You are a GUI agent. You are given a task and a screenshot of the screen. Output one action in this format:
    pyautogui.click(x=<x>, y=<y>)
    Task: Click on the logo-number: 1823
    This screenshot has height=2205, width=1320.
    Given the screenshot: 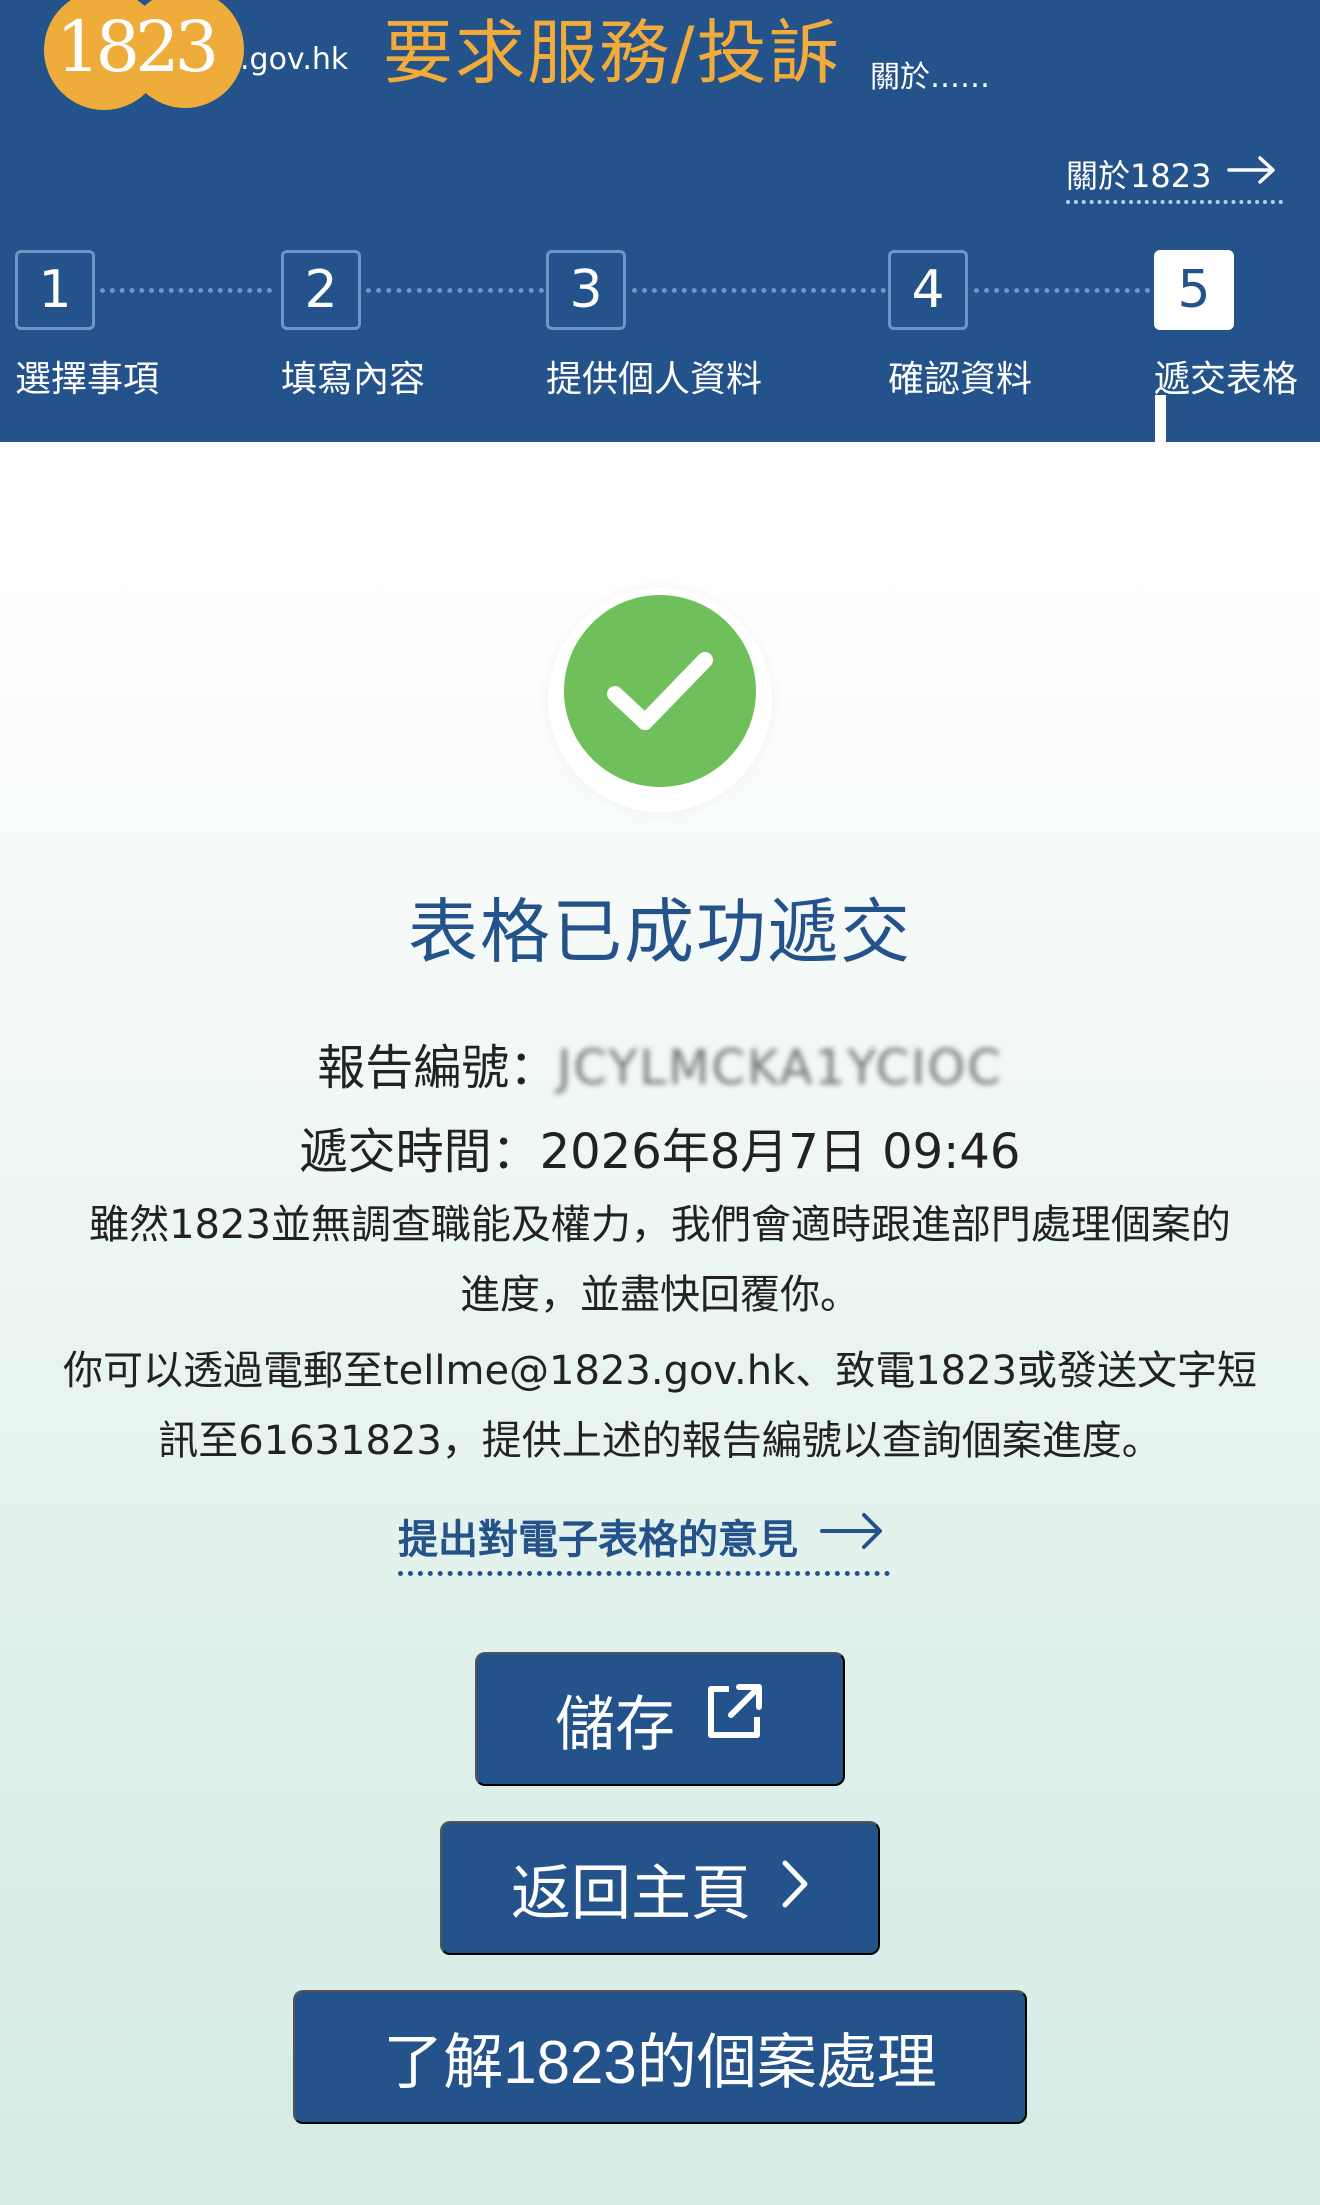 What is the action you would take?
    pyautogui.click(x=137, y=47)
    